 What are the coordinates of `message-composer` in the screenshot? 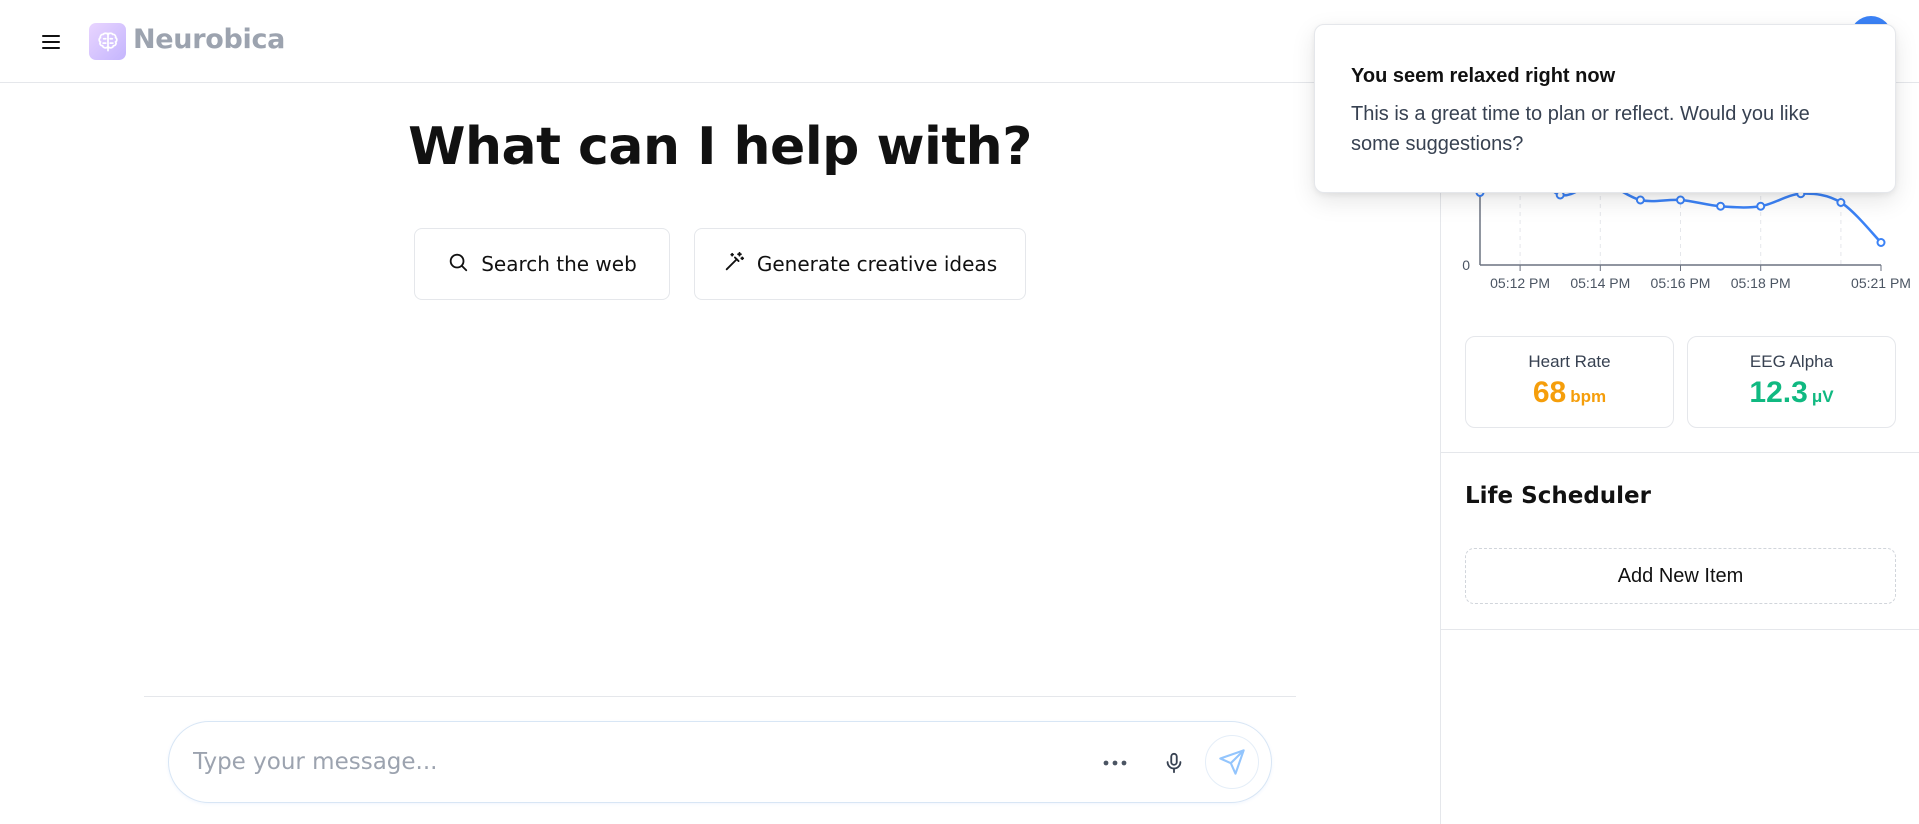 It's located at (720, 762).